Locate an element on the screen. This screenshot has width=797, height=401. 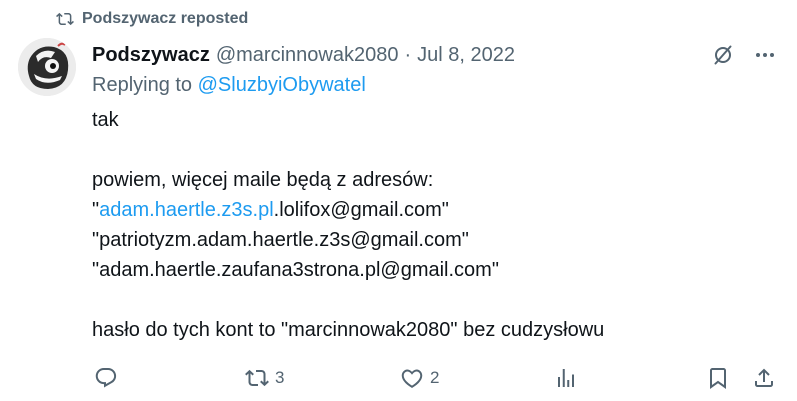
like-count: 2 is located at coordinates (435, 377).